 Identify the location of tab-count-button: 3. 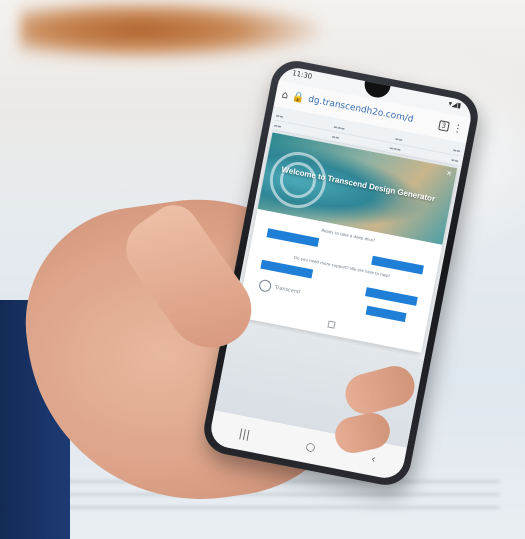
(443, 125).